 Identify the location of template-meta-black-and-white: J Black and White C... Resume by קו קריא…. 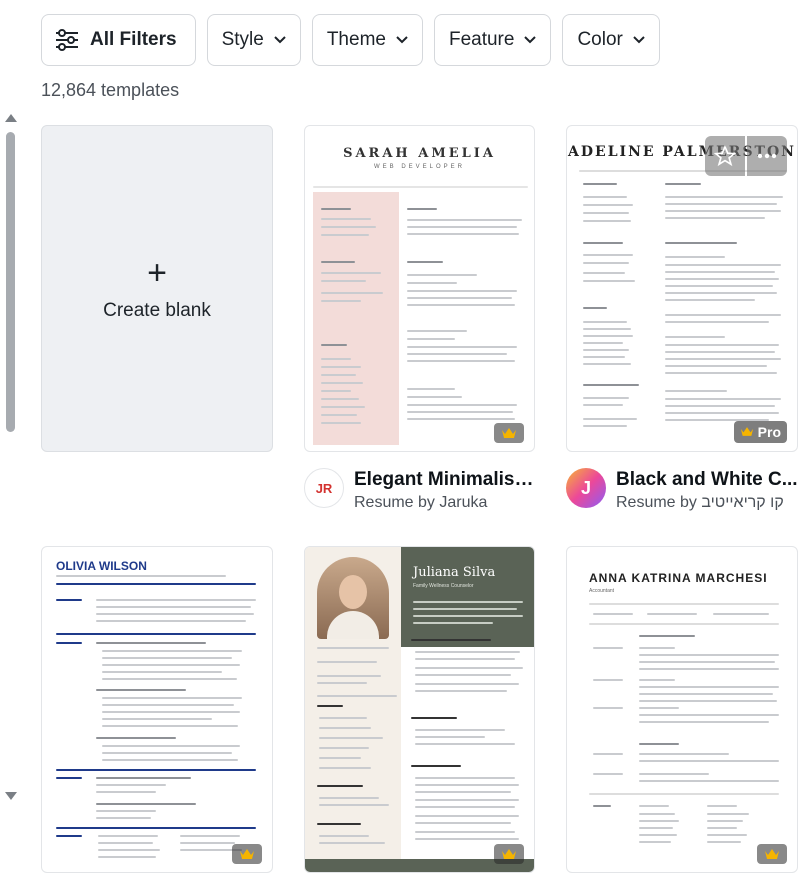
(682, 491).